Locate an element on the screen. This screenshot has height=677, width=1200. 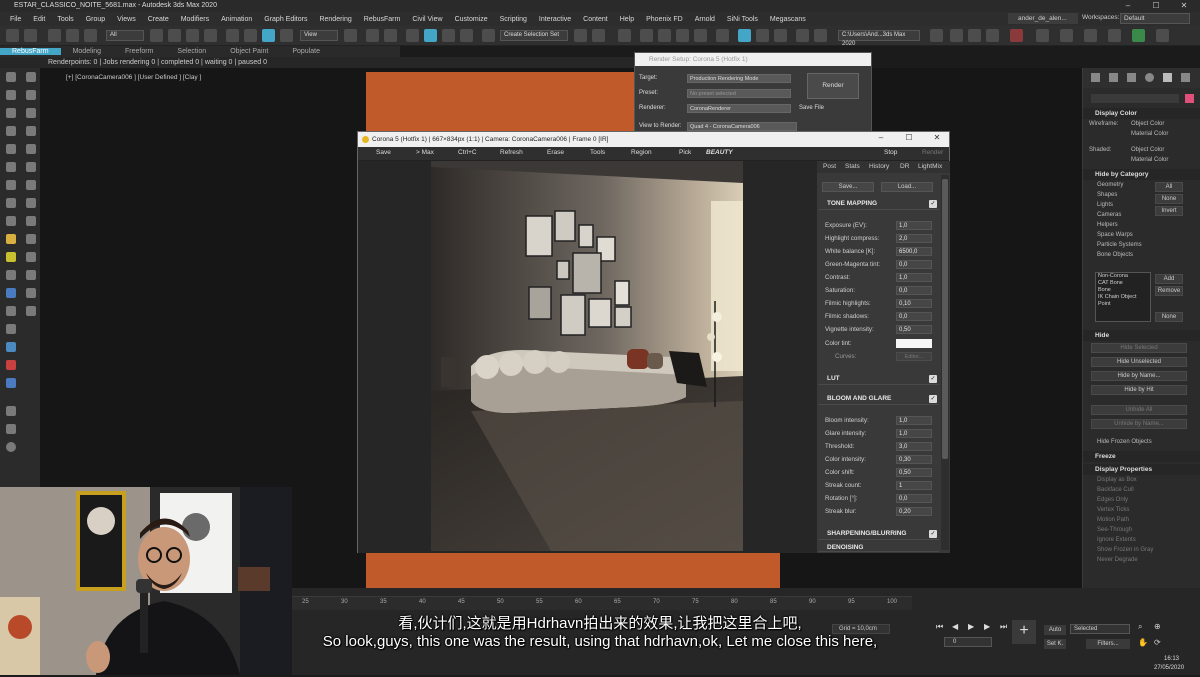
light-icon is located at coordinates (974, 35).